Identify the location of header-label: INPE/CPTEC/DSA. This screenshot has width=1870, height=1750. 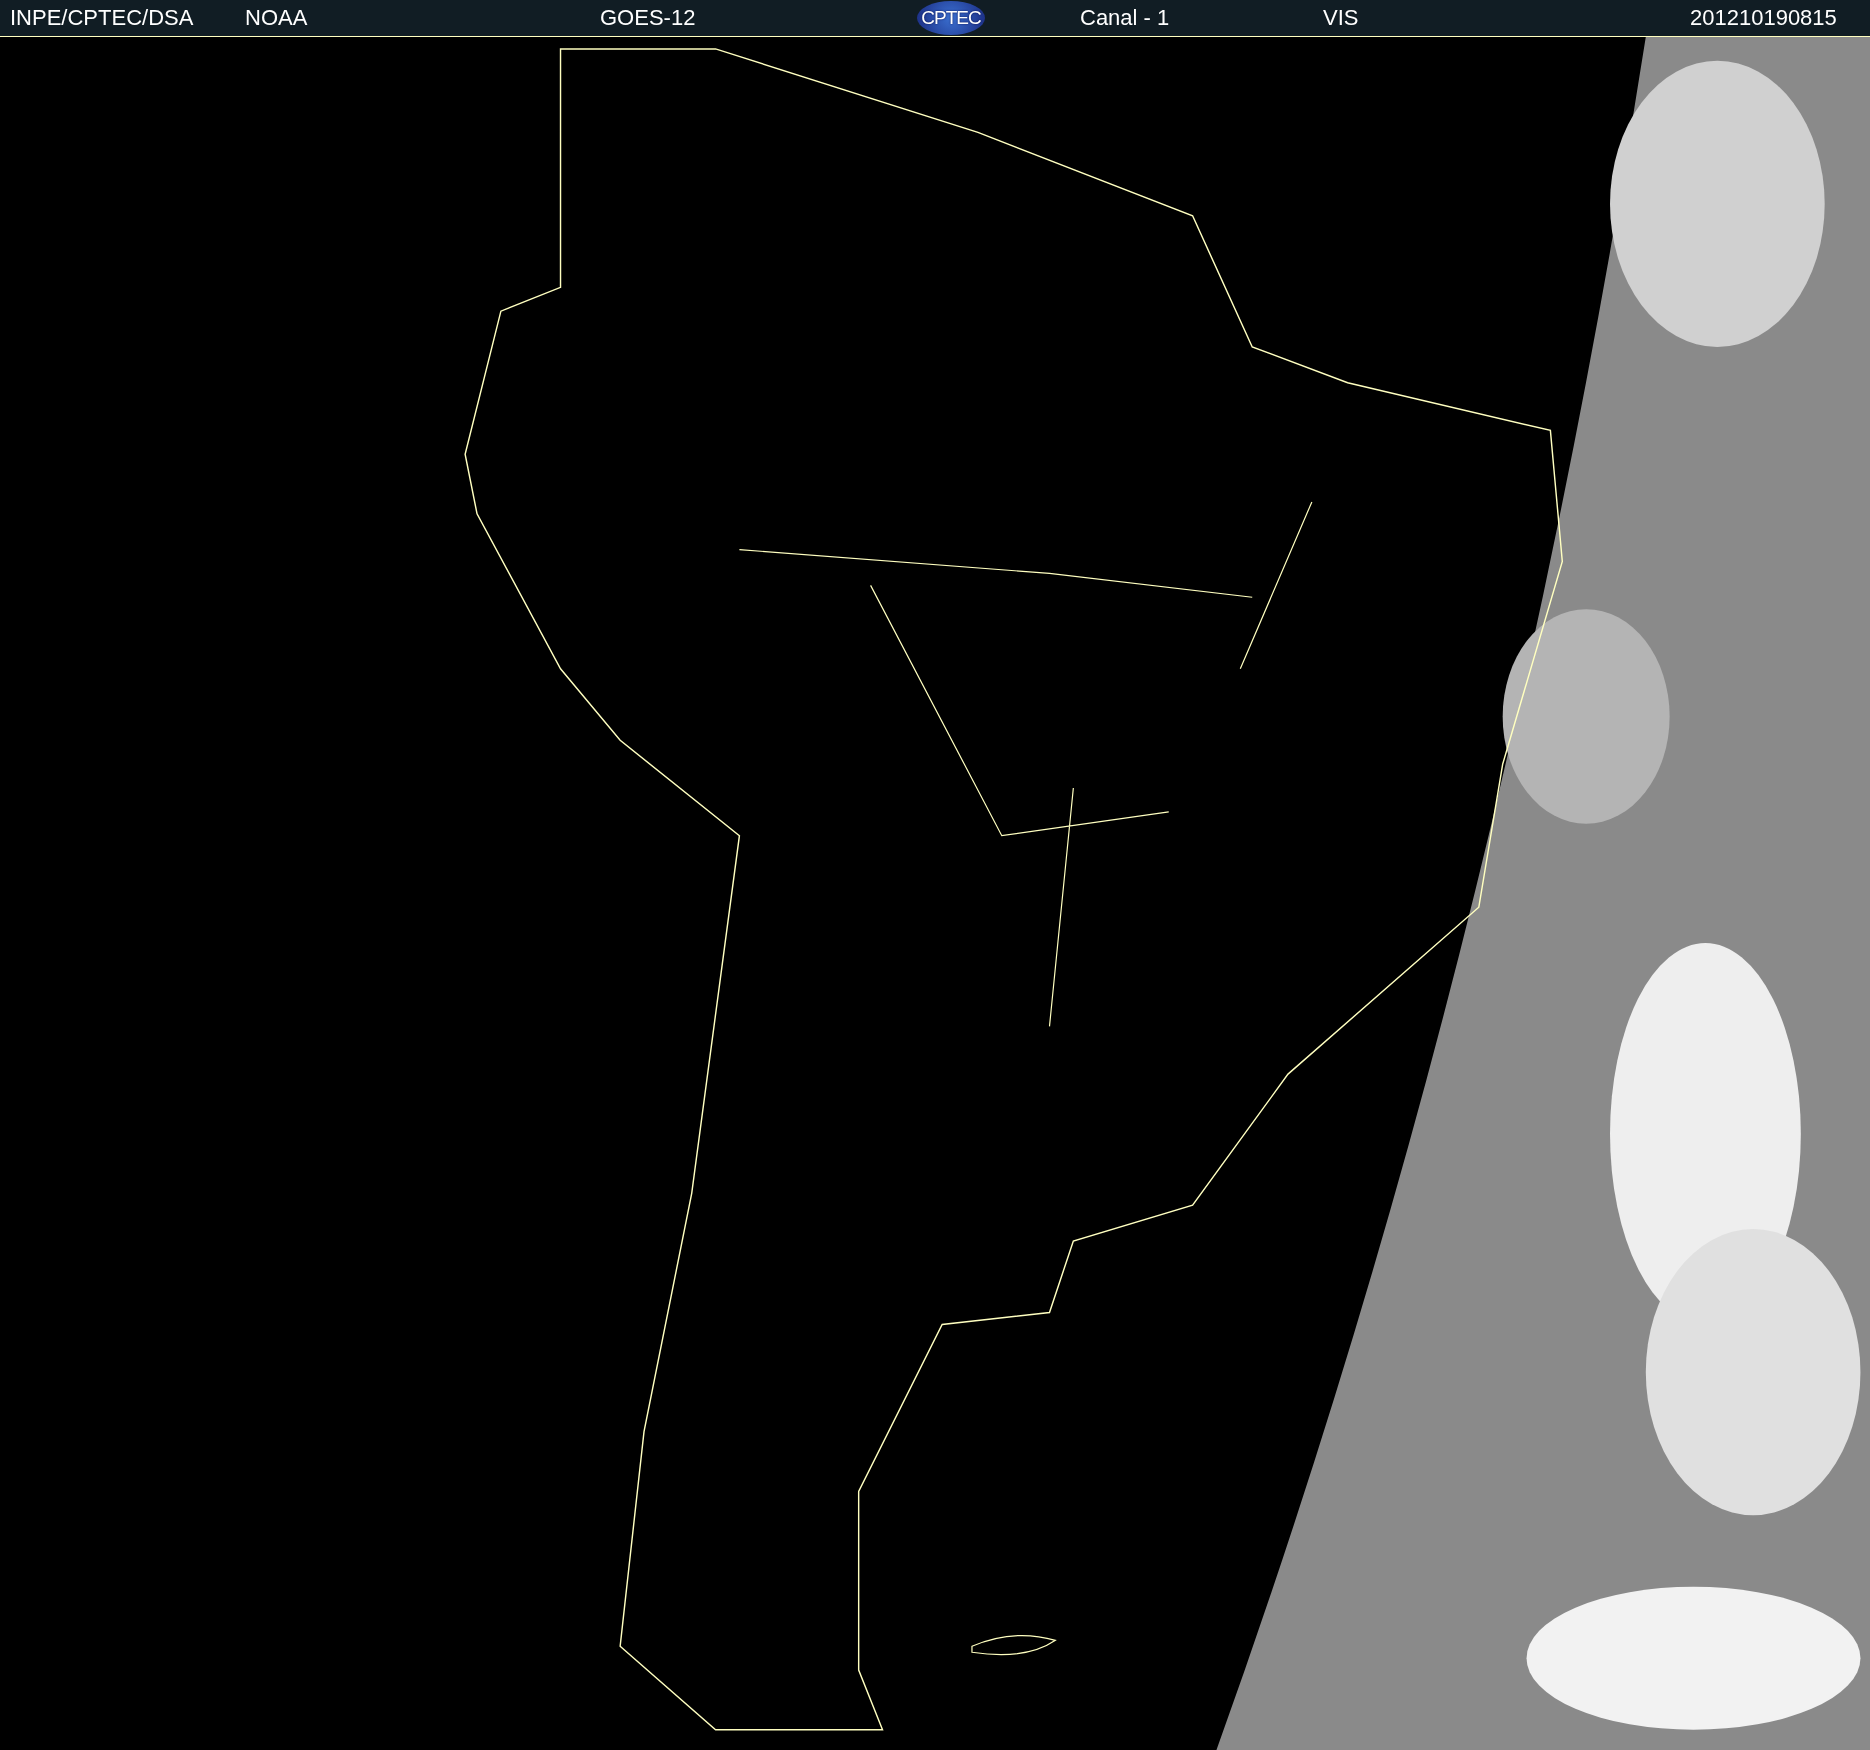
(102, 18).